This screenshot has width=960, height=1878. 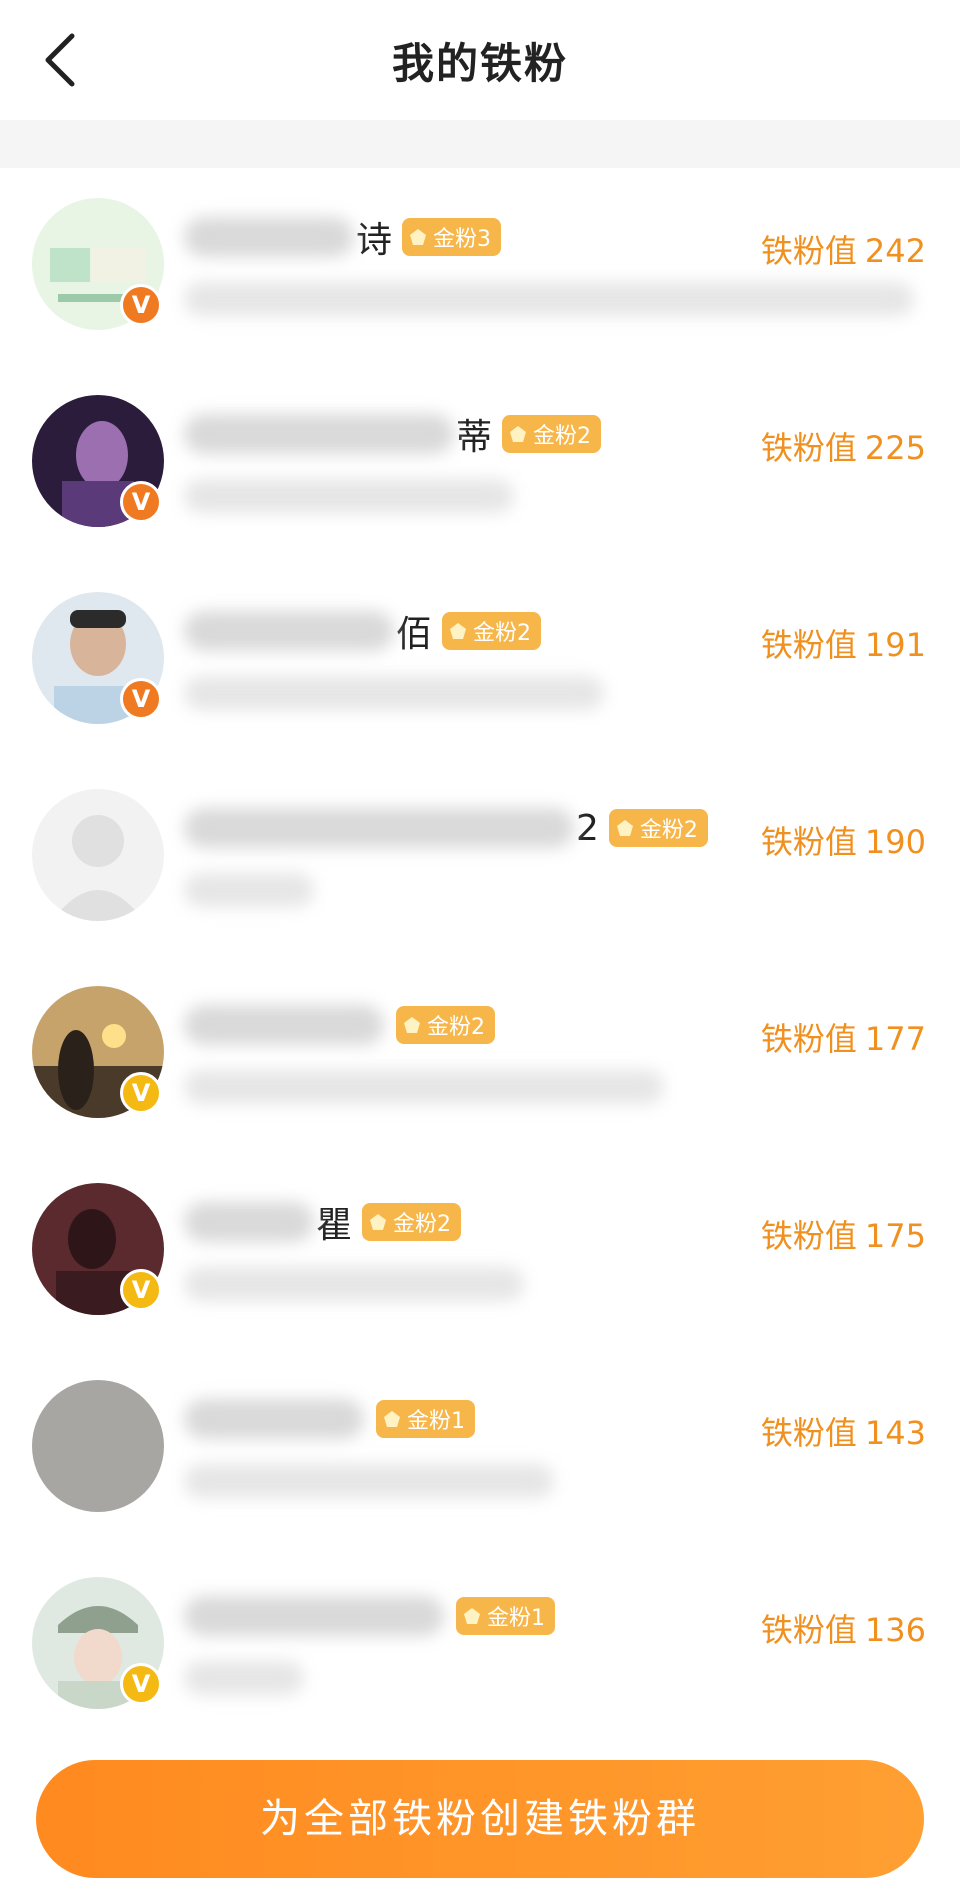 What do you see at coordinates (480, 1448) in the screenshot?
I see `fan-row: 金粉1 铁粉值 143` at bounding box center [480, 1448].